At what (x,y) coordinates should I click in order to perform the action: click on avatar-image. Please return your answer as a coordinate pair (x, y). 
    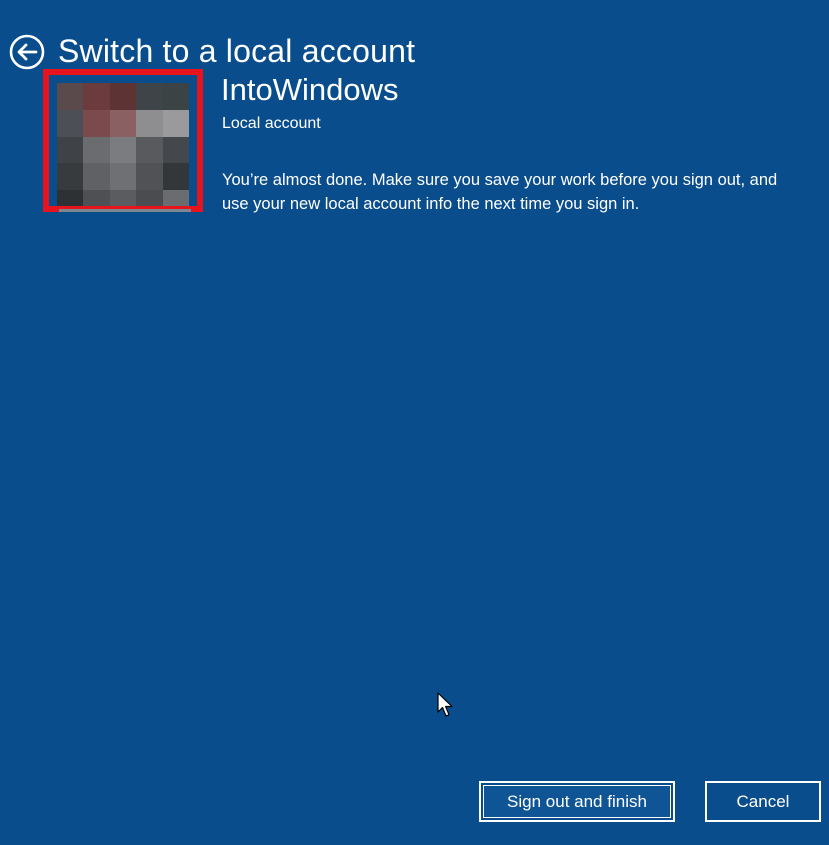
    Looking at the image, I should click on (123, 144).